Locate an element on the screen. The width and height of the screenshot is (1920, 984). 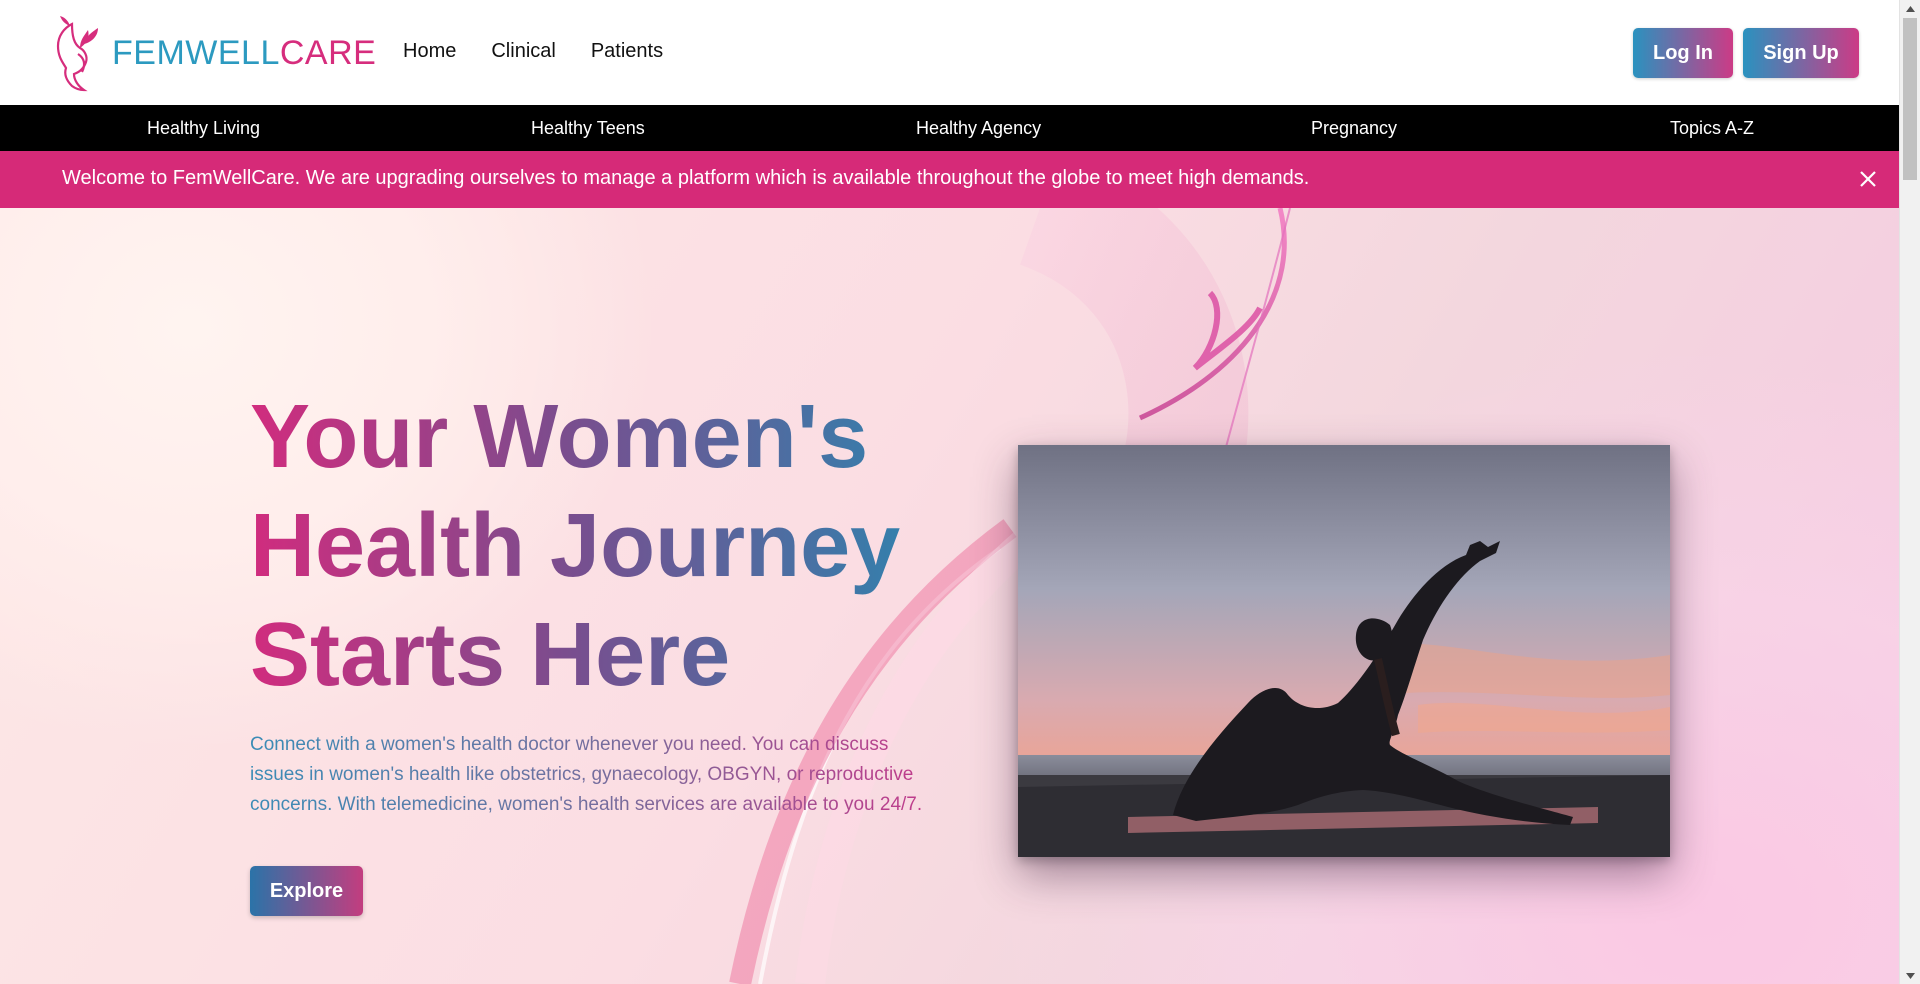
brand-logo: FEMWELLCARE is located at coordinates (213, 53).